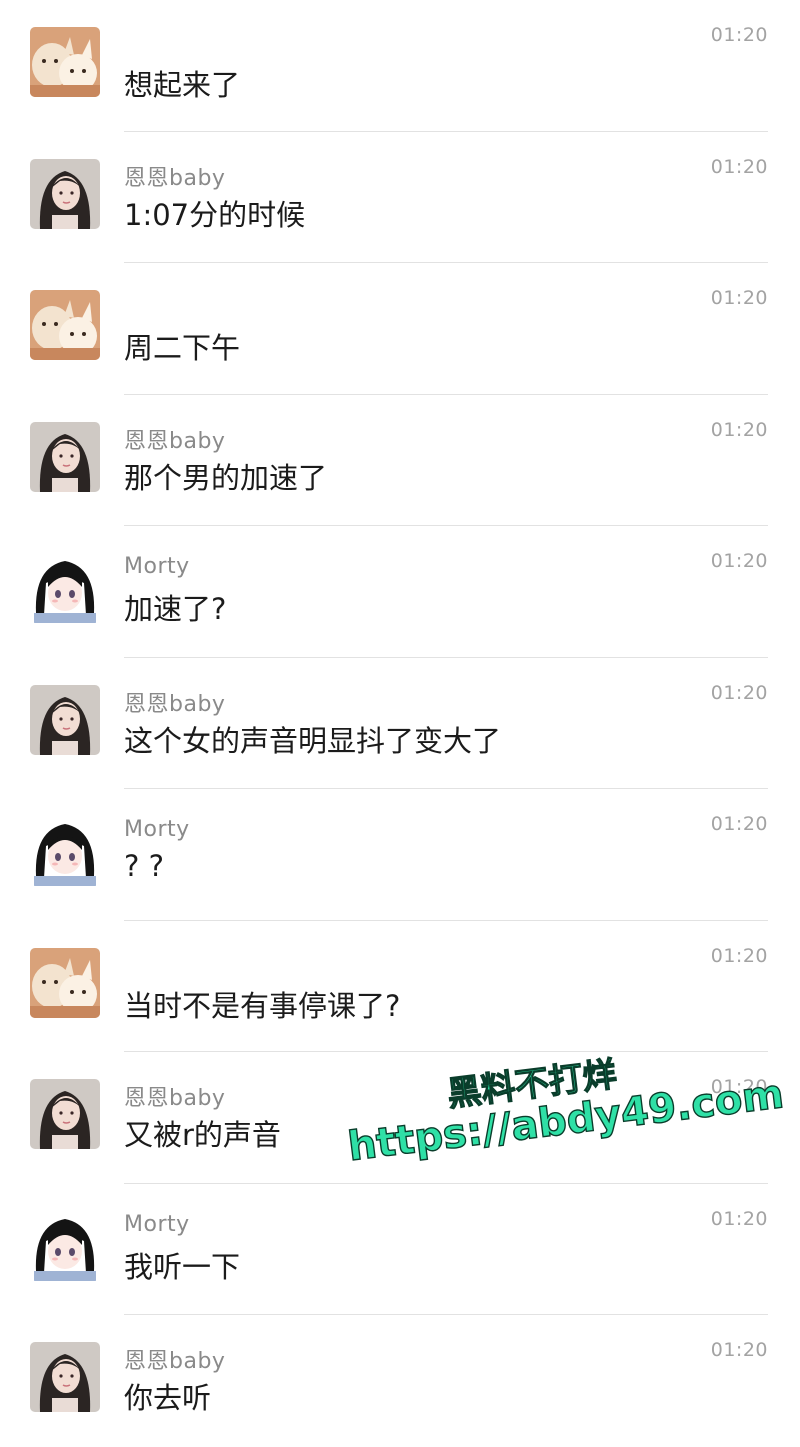 This screenshot has width=800, height=1447. I want to click on message-row: 恩恩baby 这个女的声音明显抖了变大了 01:20, so click(400, 723).